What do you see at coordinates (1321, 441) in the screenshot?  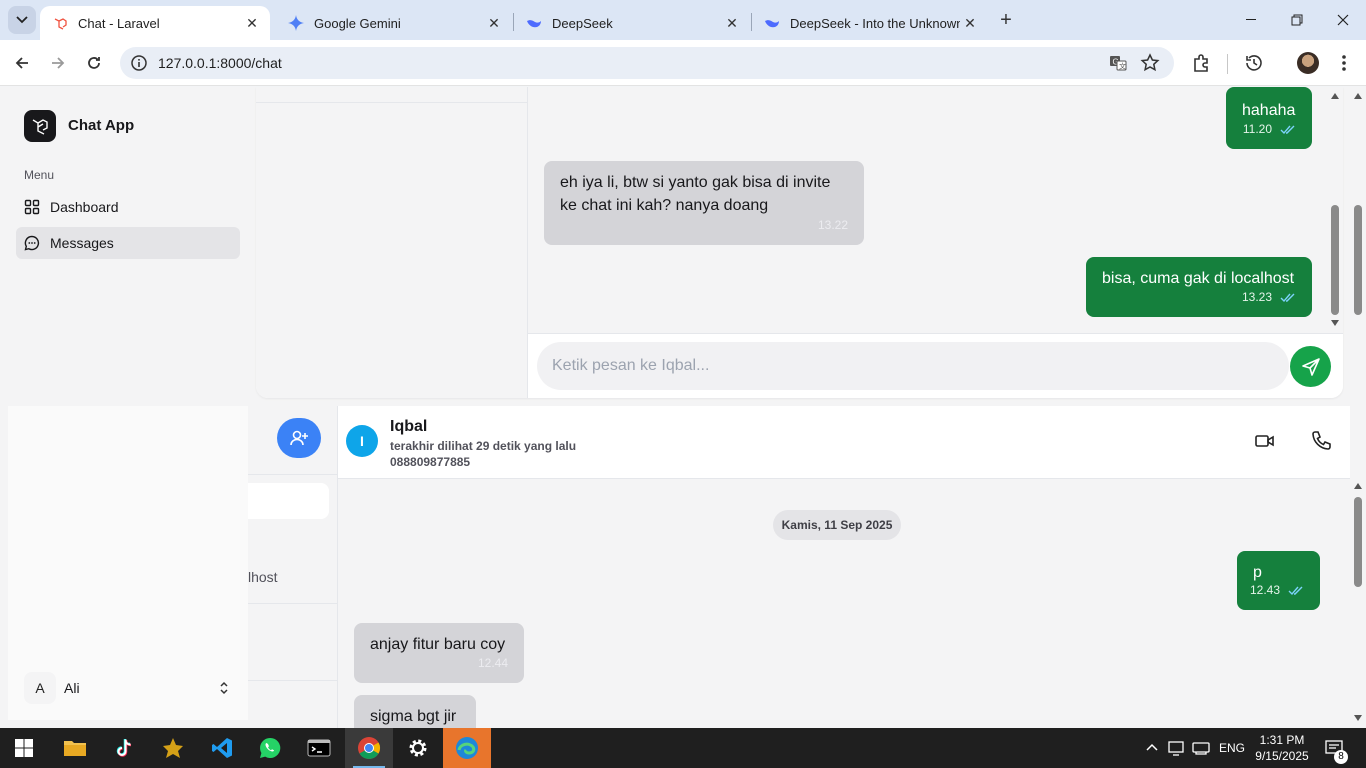 I see `phone-call-icon` at bounding box center [1321, 441].